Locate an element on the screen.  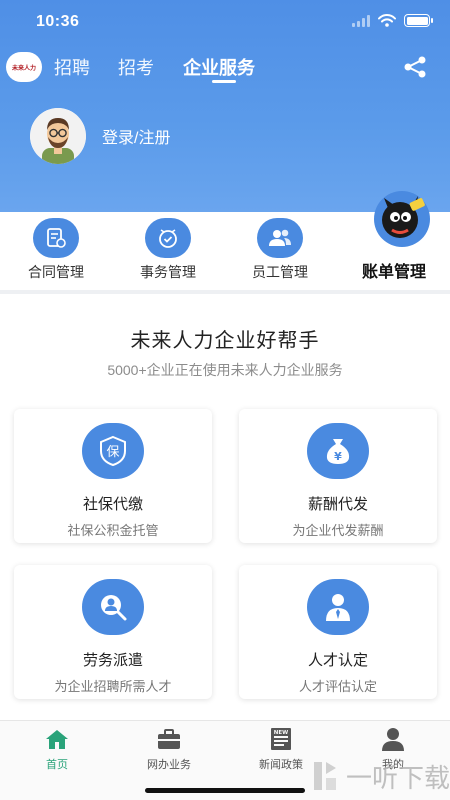
active-tab-indicator is located at coordinates (224, 81).